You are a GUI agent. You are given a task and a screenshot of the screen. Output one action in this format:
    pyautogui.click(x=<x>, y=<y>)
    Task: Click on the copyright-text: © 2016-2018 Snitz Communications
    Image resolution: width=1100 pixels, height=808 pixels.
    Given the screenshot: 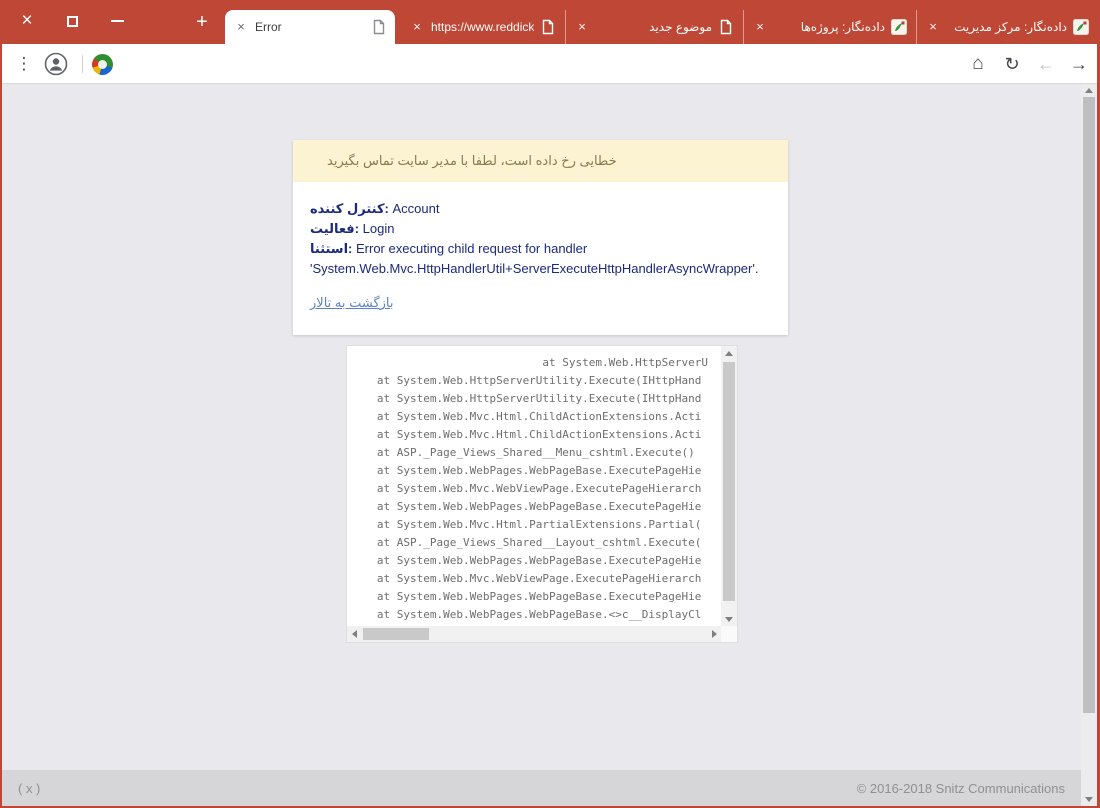 What is the action you would take?
    pyautogui.click(x=960, y=788)
    